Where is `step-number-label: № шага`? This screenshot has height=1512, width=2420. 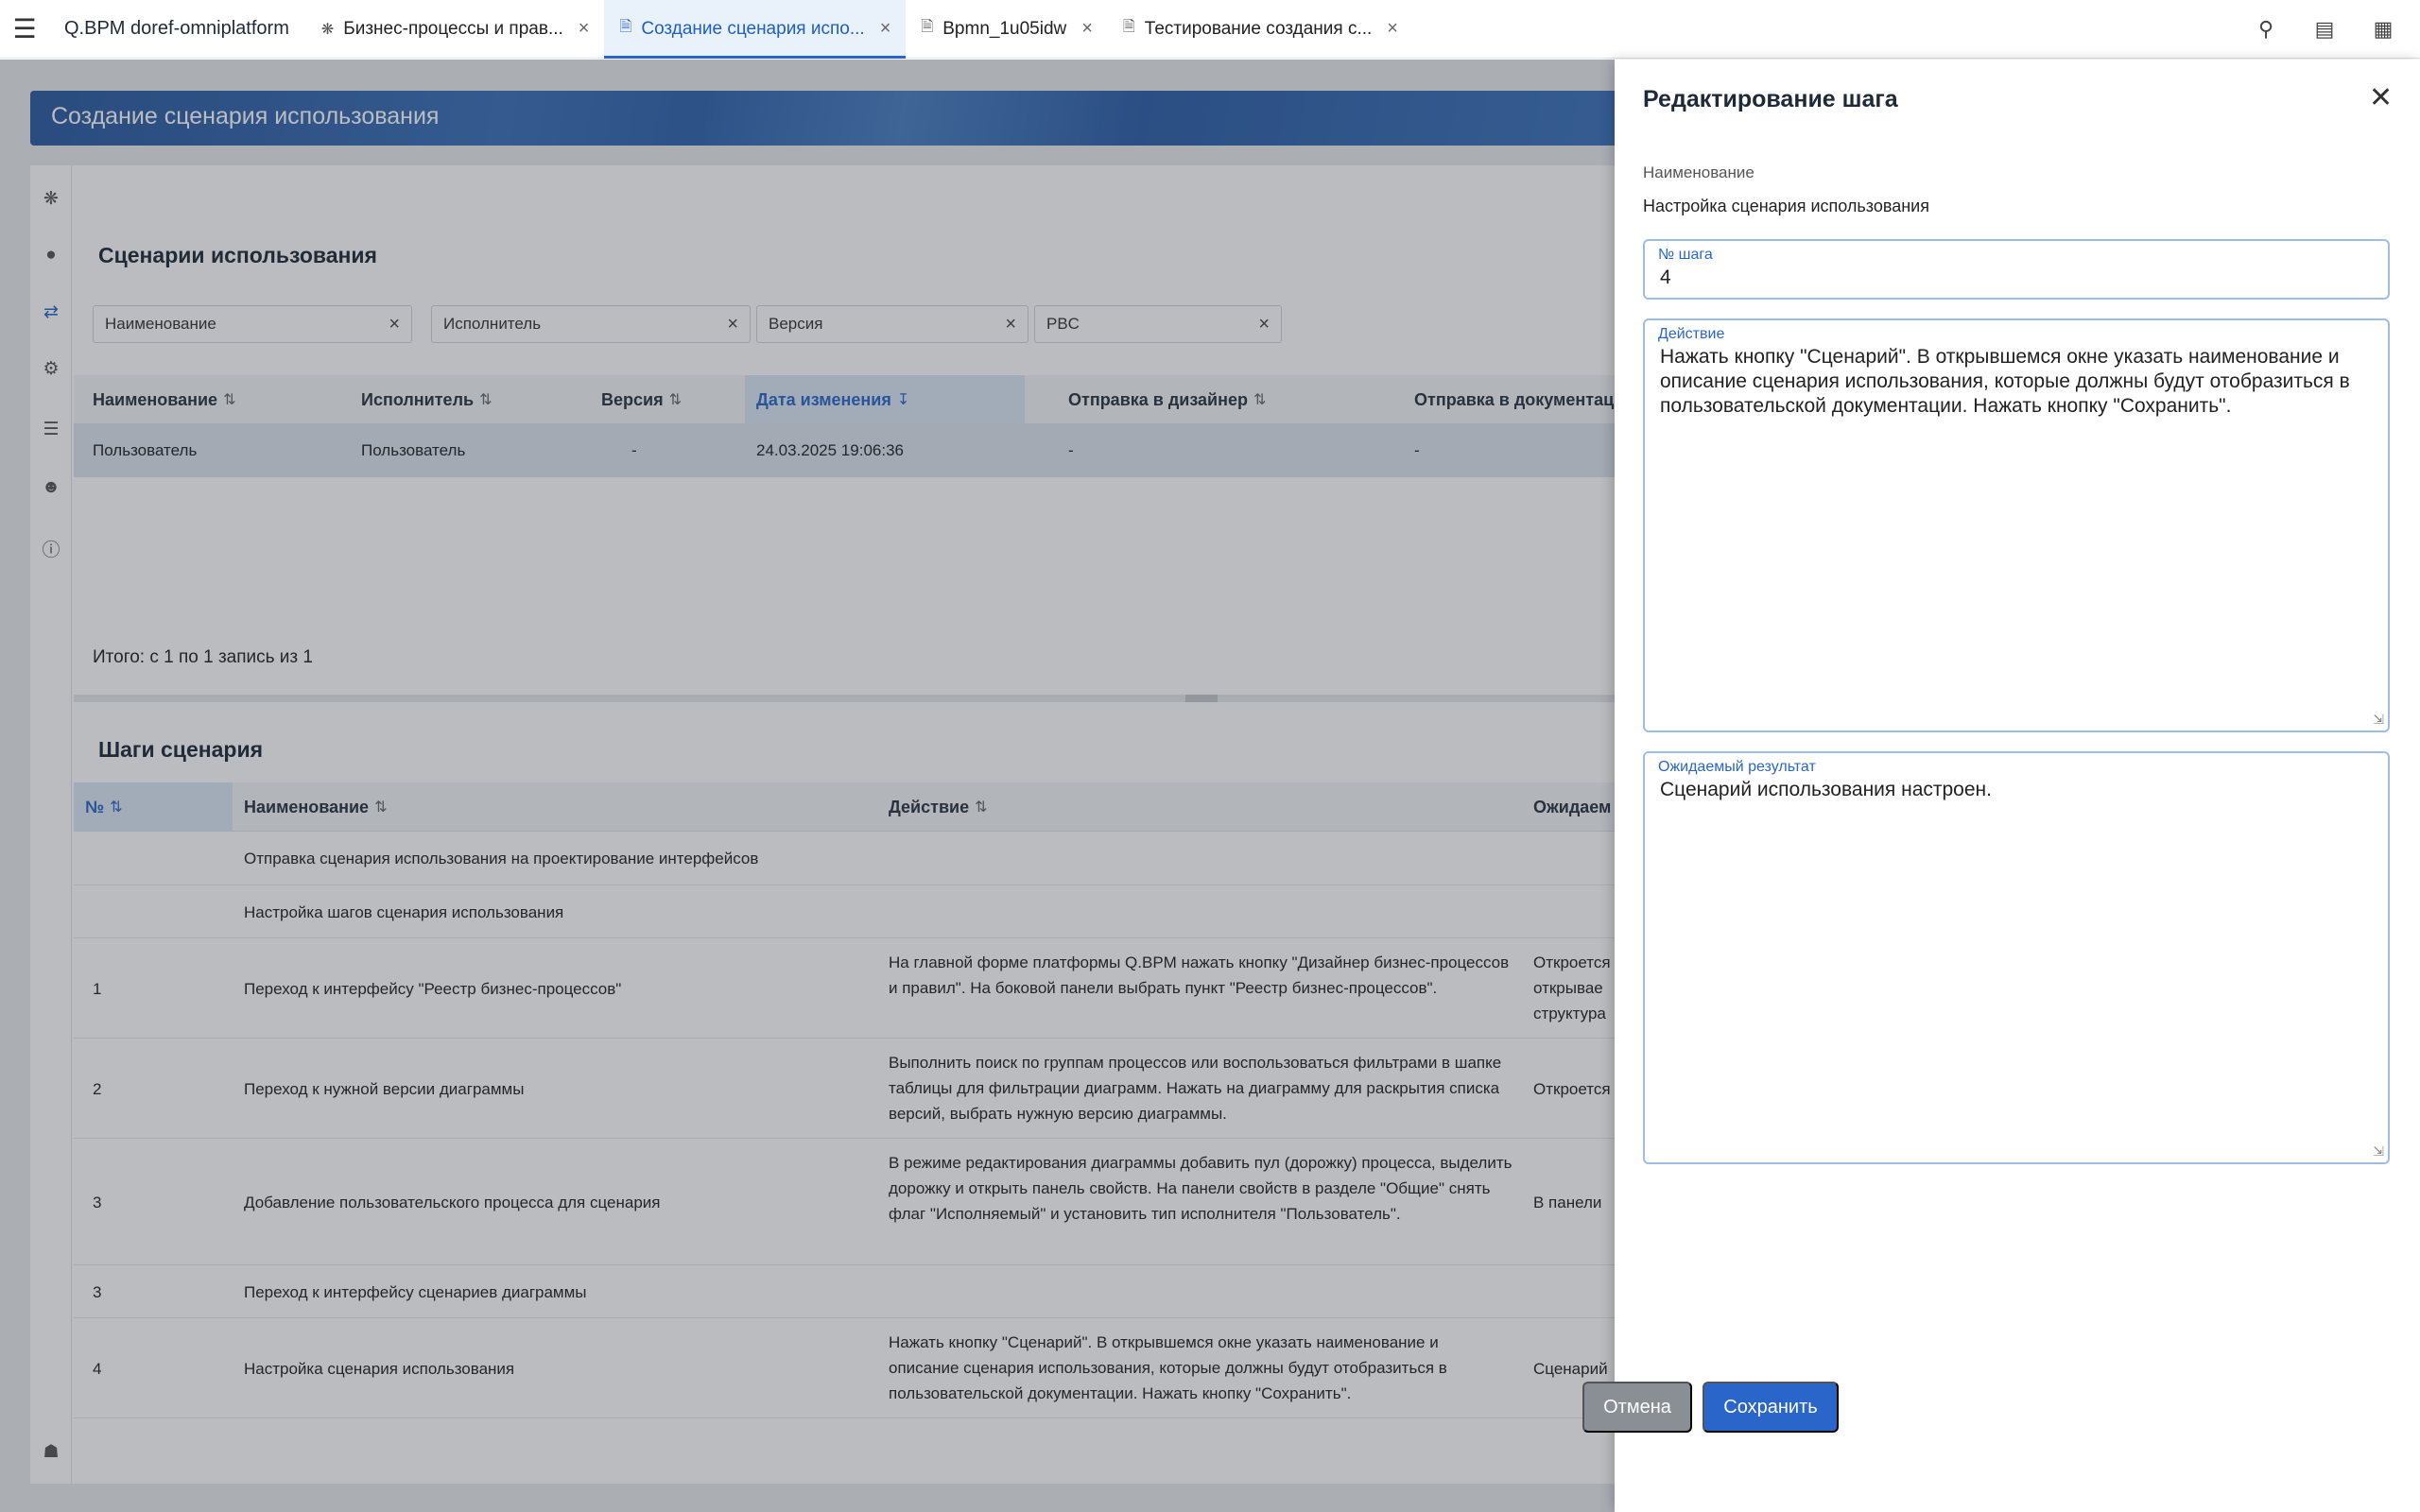
step-number-label: № шага is located at coordinates (1686, 255).